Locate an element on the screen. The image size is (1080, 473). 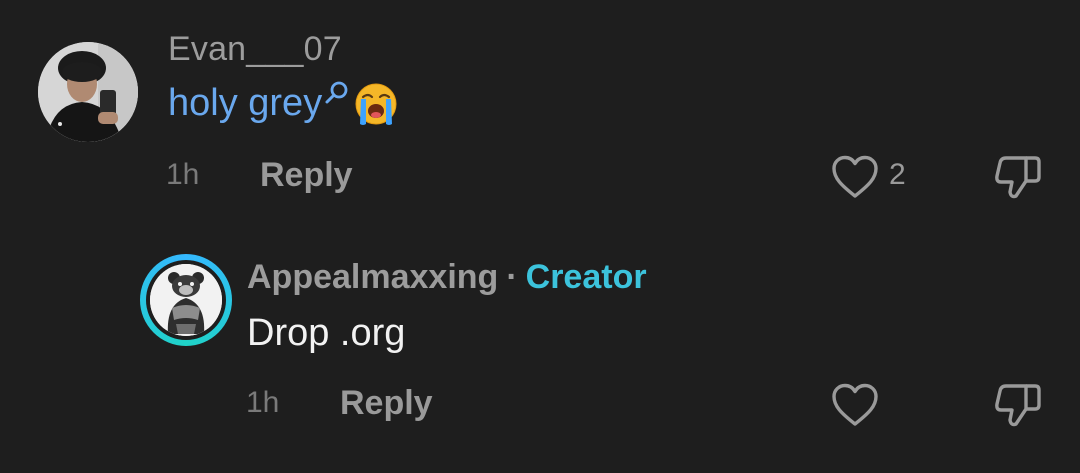
avatar-ring-gap is located at coordinates (186, 300).